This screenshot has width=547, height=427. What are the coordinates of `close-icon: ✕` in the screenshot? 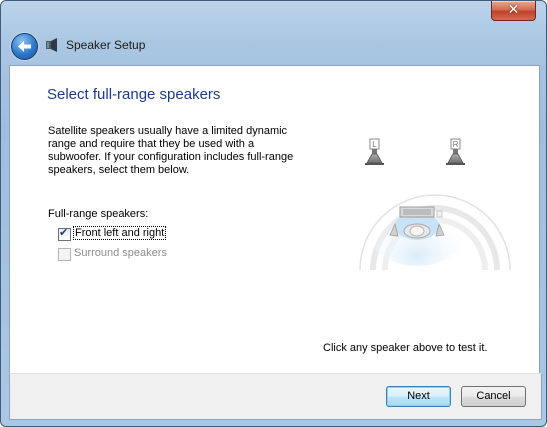 It's located at (513, 10).